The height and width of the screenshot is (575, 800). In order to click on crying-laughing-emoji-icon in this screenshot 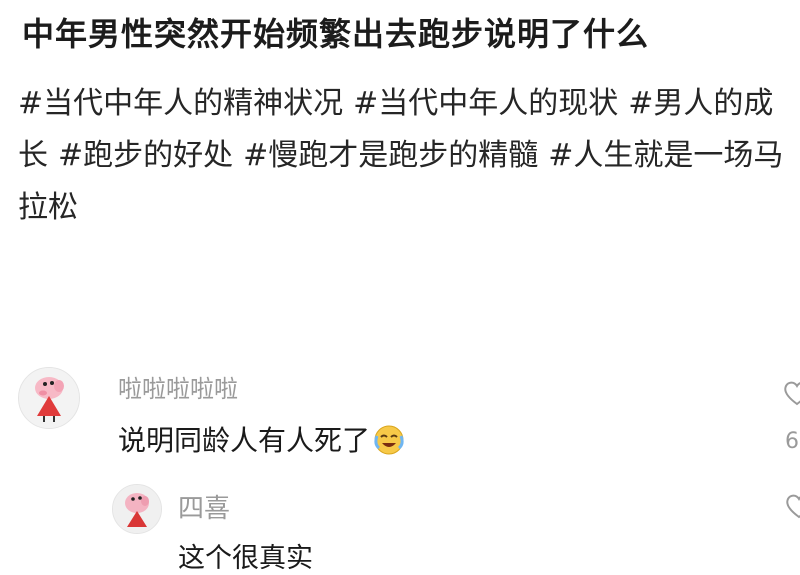, I will do `click(389, 442)`.